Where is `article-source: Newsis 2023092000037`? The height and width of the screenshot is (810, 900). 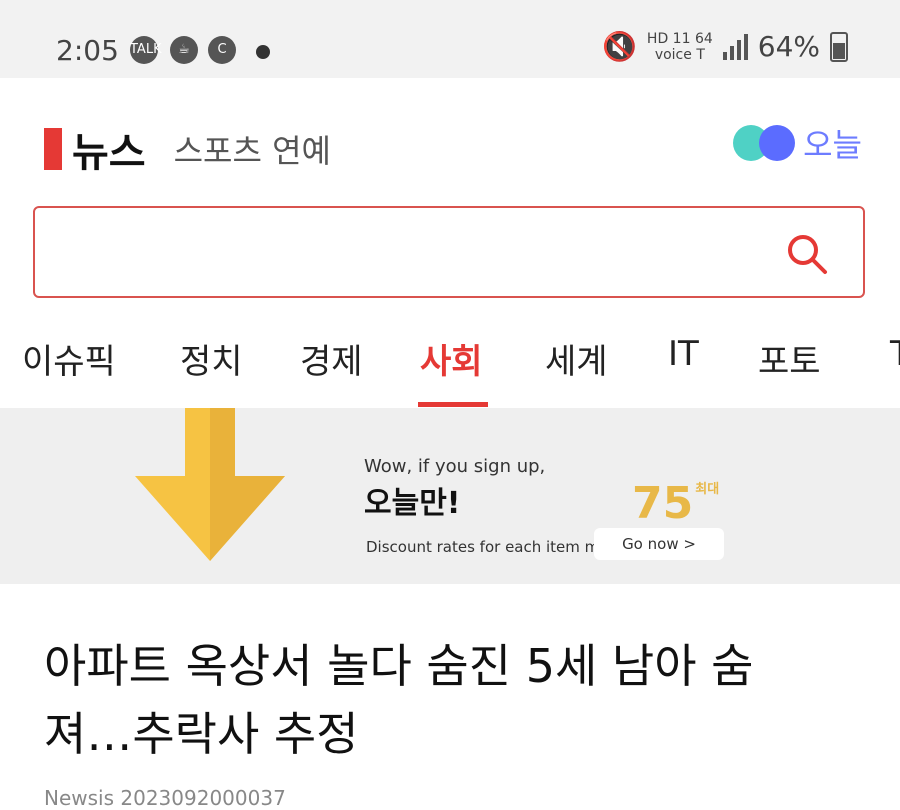 article-source: Newsis 2023092000037 is located at coordinates (165, 798).